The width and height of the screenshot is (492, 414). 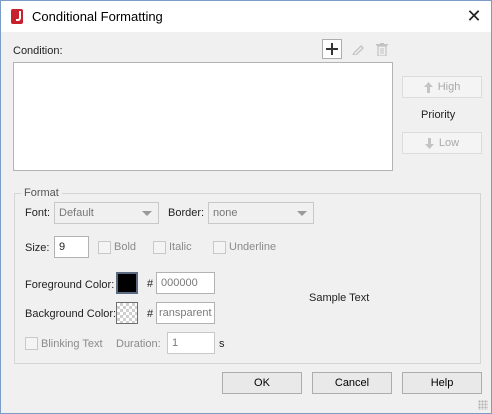 I want to click on duration-input: 1, so click(x=191, y=343).